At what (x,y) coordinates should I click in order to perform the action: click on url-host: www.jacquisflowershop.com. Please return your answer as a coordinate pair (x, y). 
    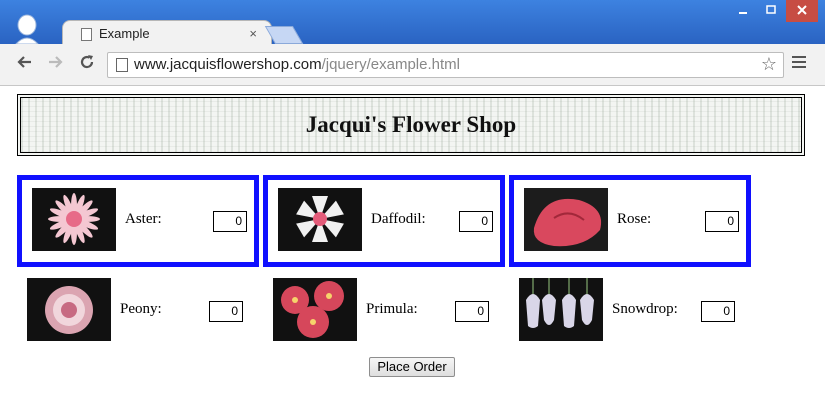
    Looking at the image, I should click on (228, 64).